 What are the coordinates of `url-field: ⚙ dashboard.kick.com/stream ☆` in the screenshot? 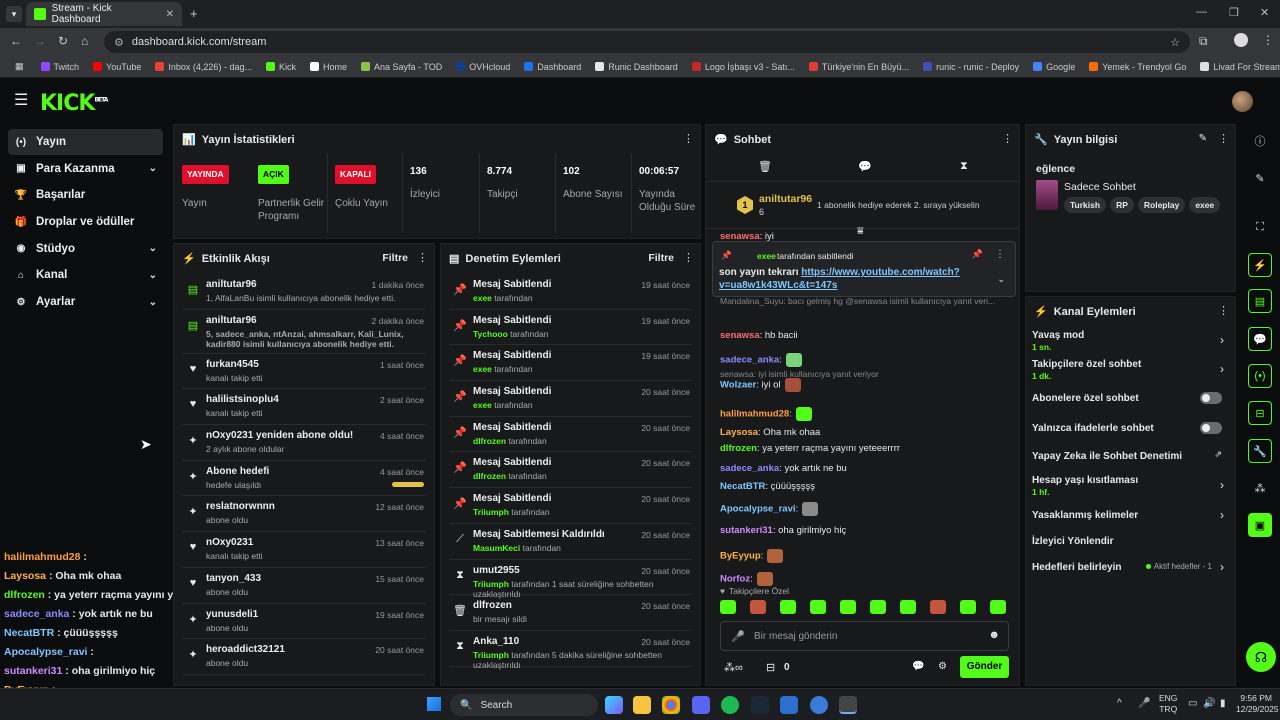 It's located at (647, 42).